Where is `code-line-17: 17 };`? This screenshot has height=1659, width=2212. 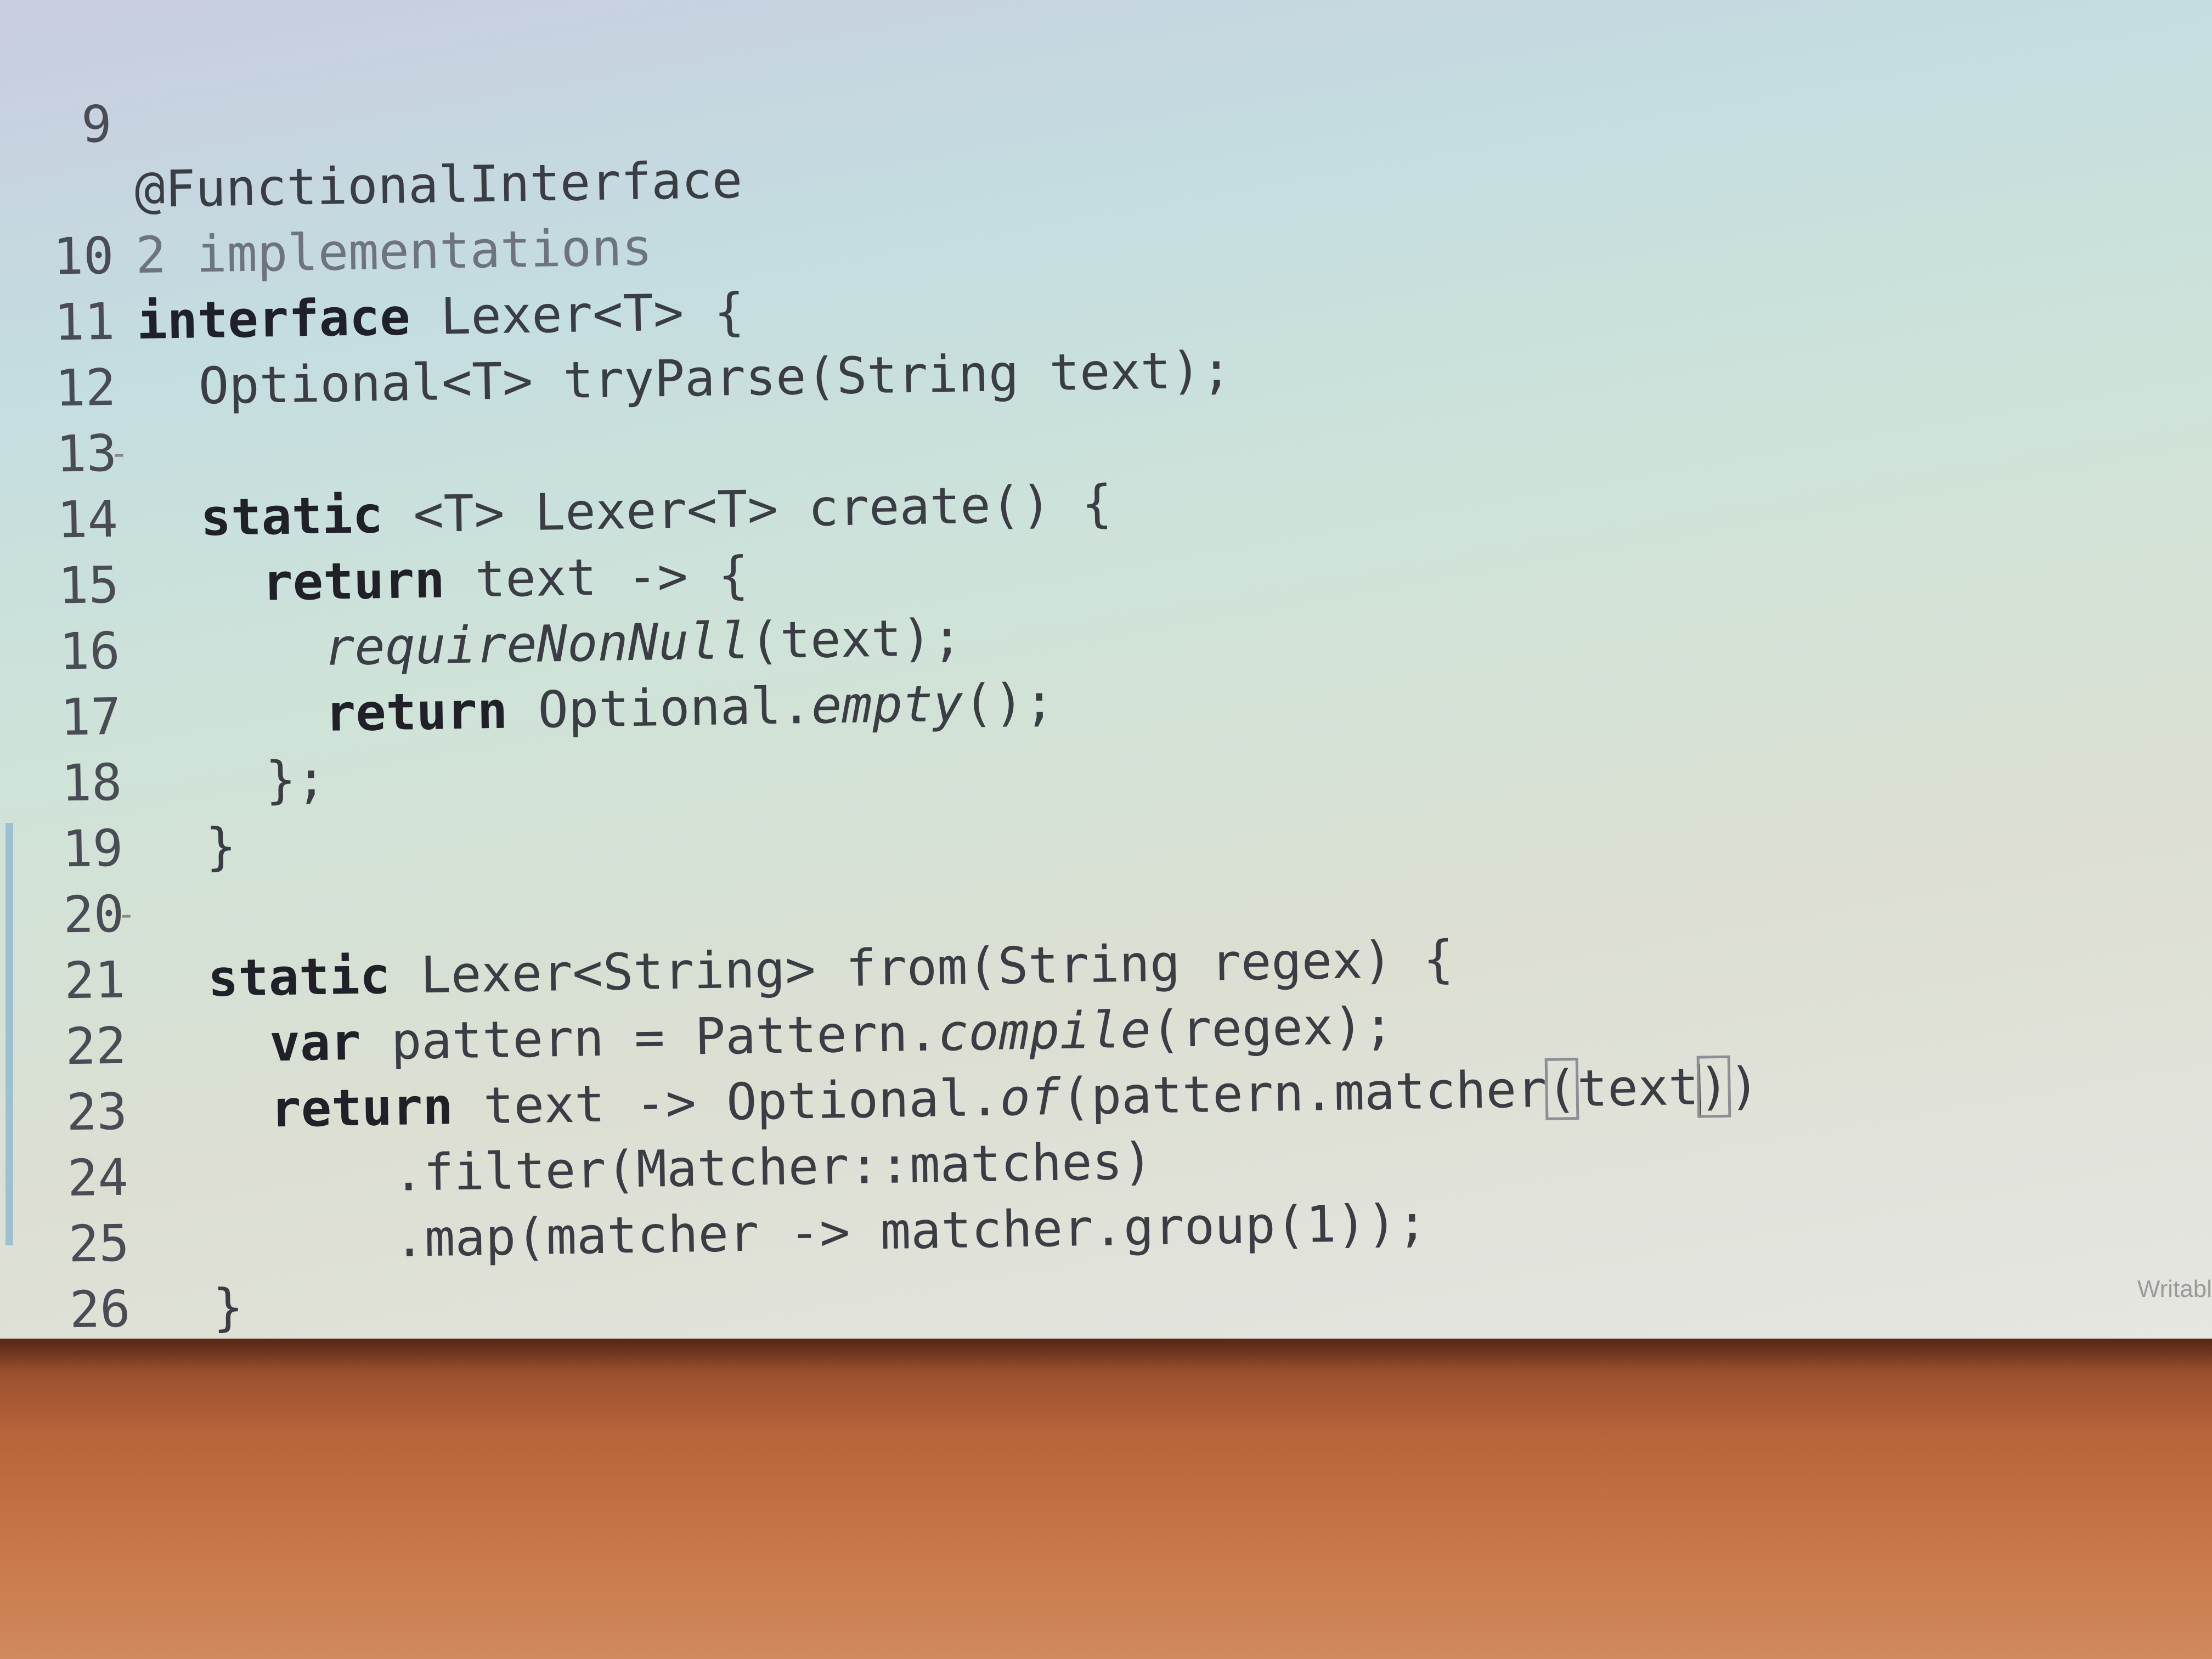 code-line-17: 17 }; is located at coordinates (168, 713).